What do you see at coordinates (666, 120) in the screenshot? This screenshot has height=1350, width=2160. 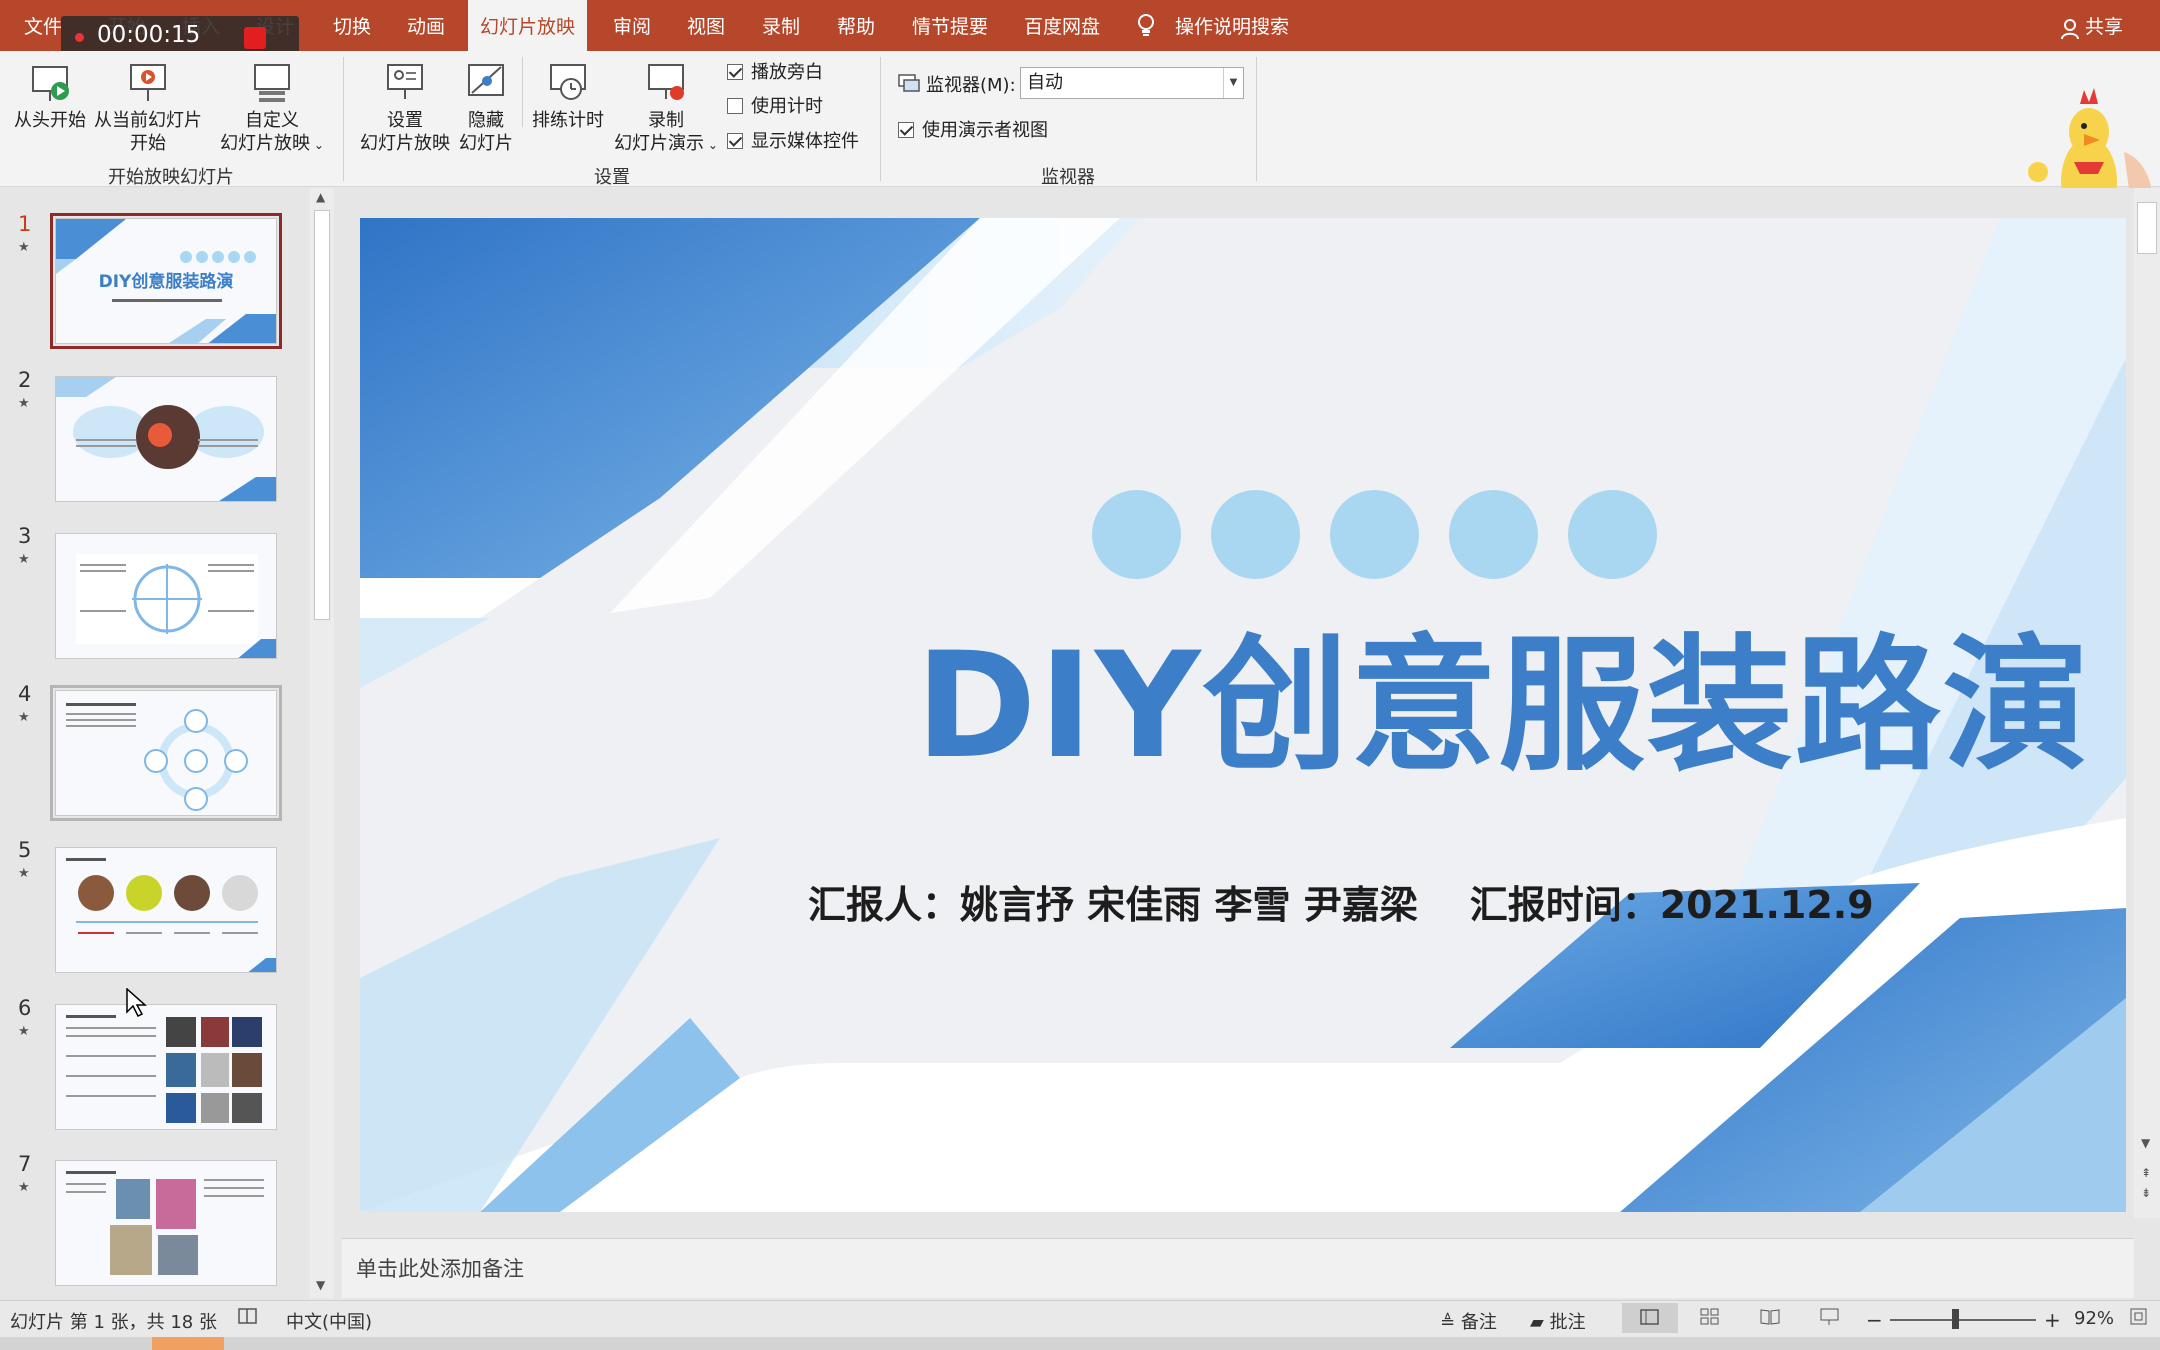 I see `record-label-1: 录制` at bounding box center [666, 120].